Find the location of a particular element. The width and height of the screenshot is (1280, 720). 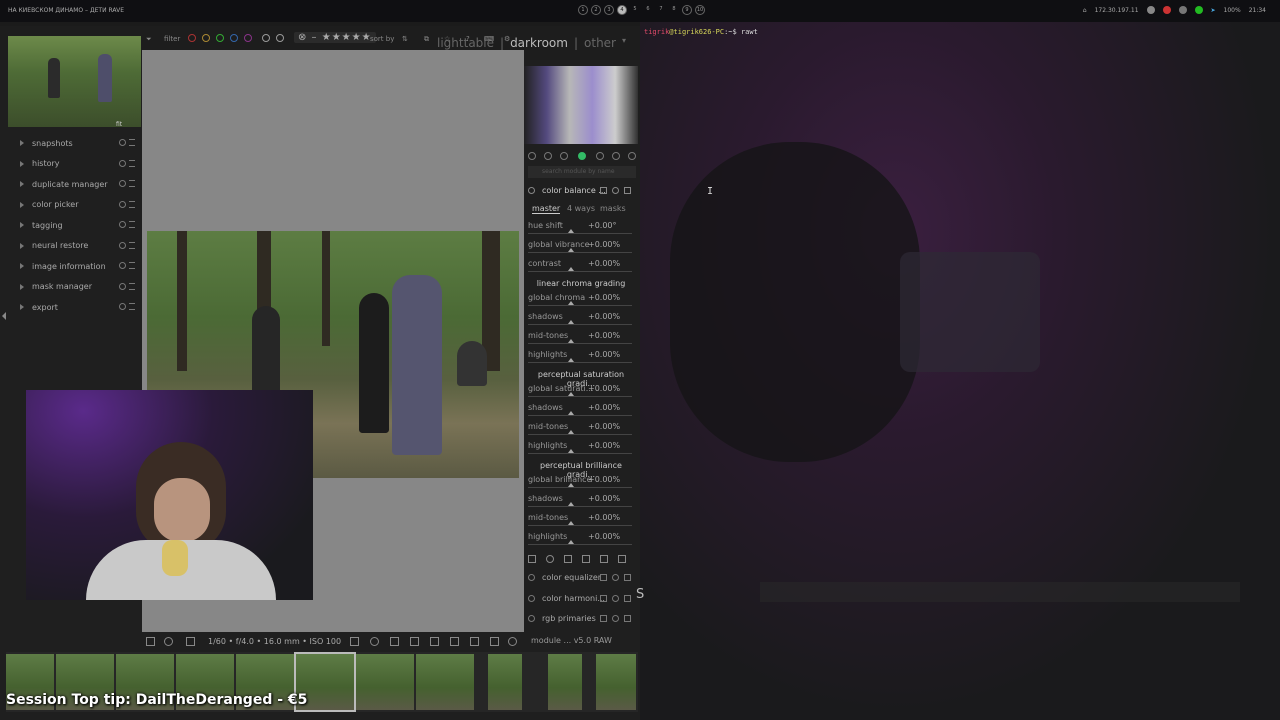

module-color-picker: color picker is located at coordinates (76, 205).